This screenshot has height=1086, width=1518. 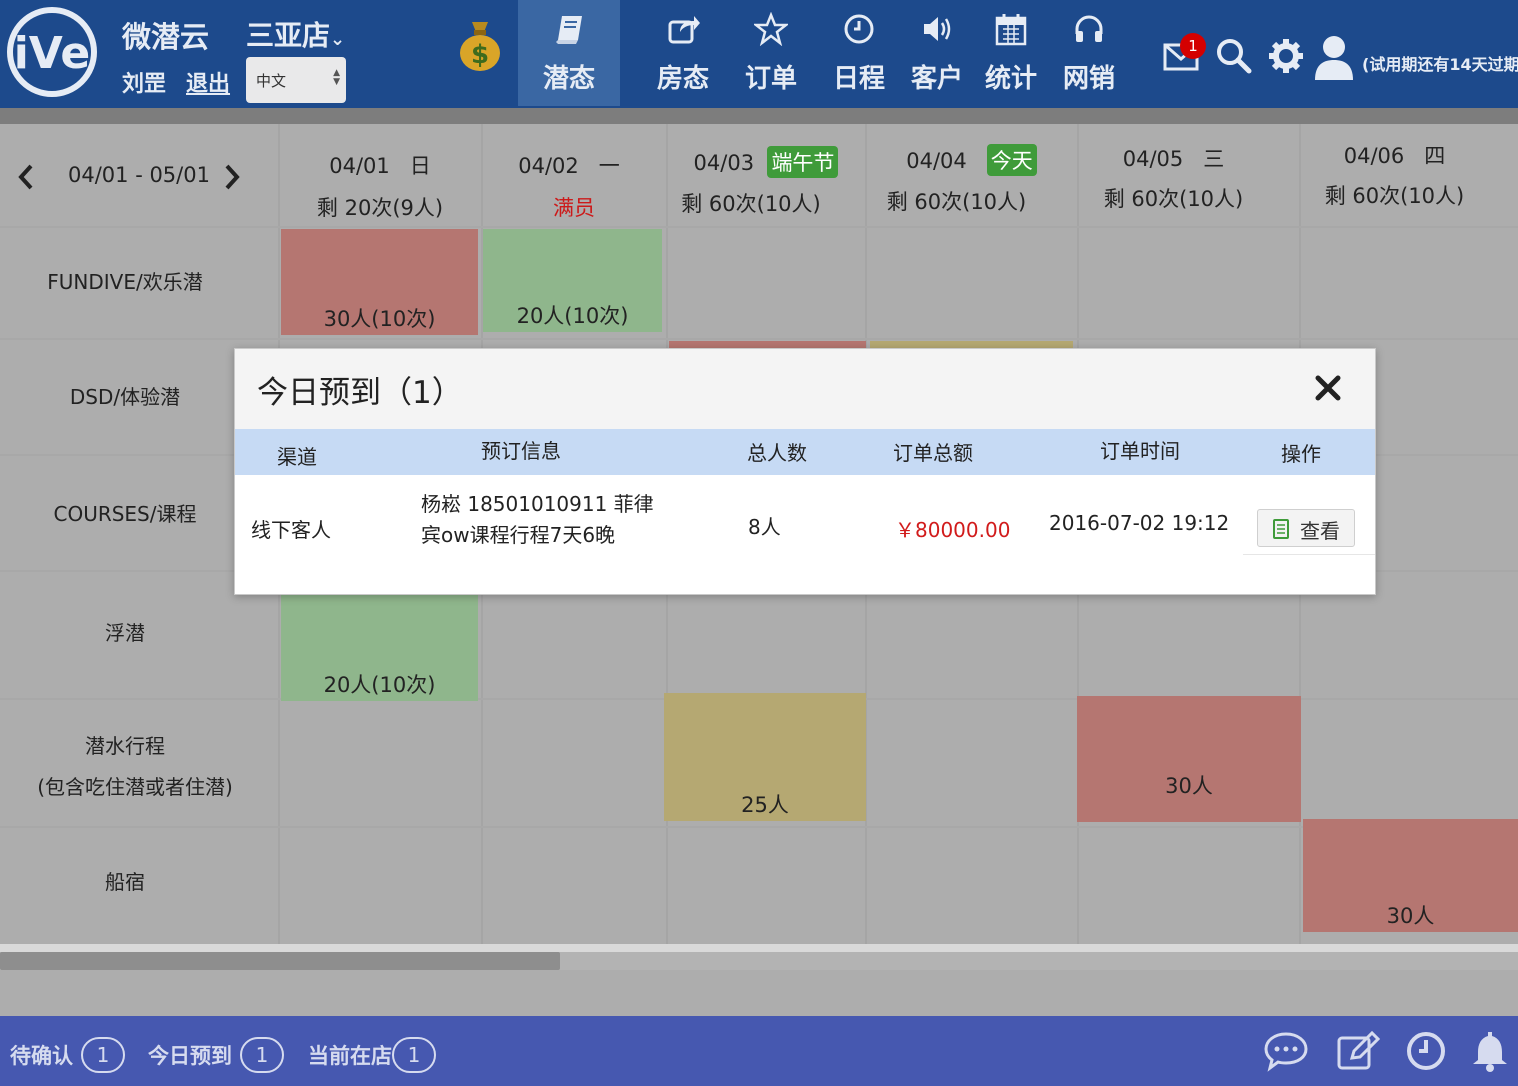 What do you see at coordinates (771, 53) in the screenshot?
I see `nav-item-orders: 订单` at bounding box center [771, 53].